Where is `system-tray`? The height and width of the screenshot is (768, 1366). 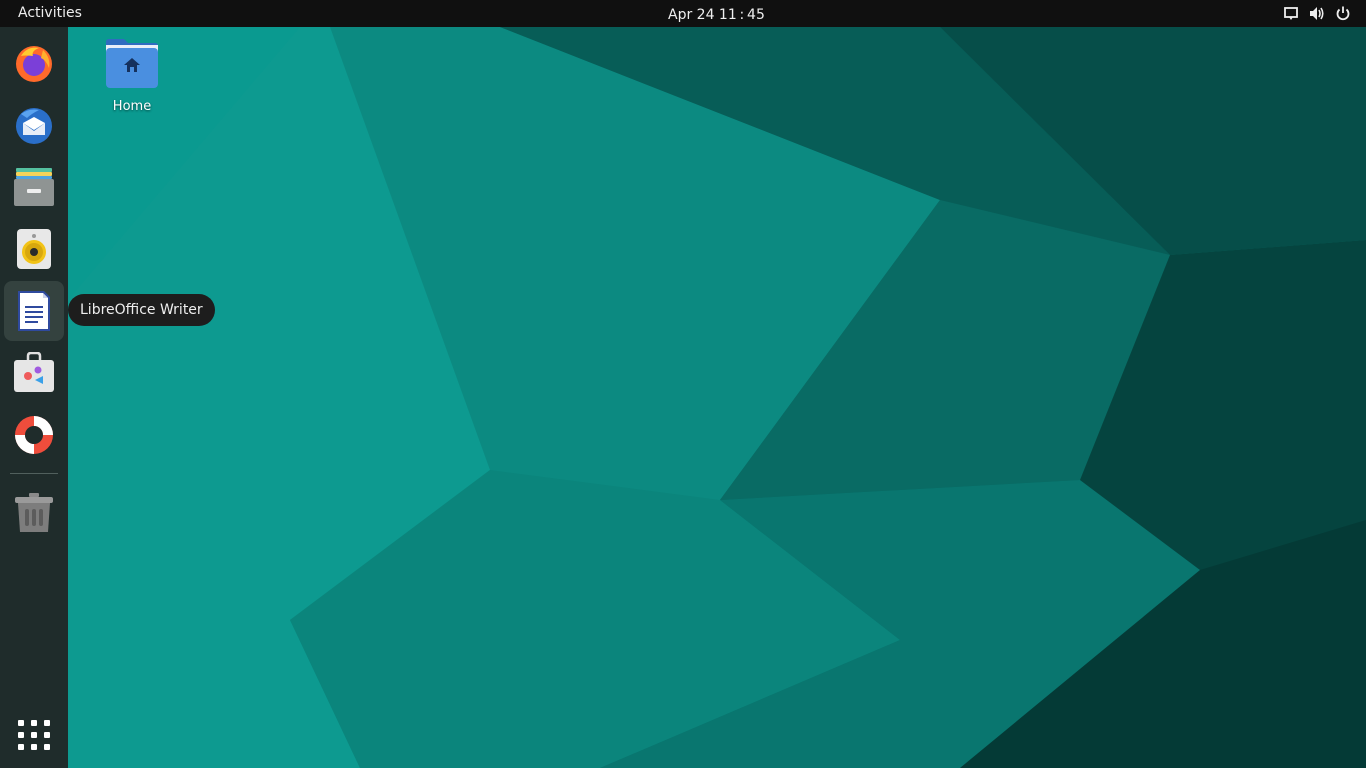 system-tray is located at coordinates (1317, 13).